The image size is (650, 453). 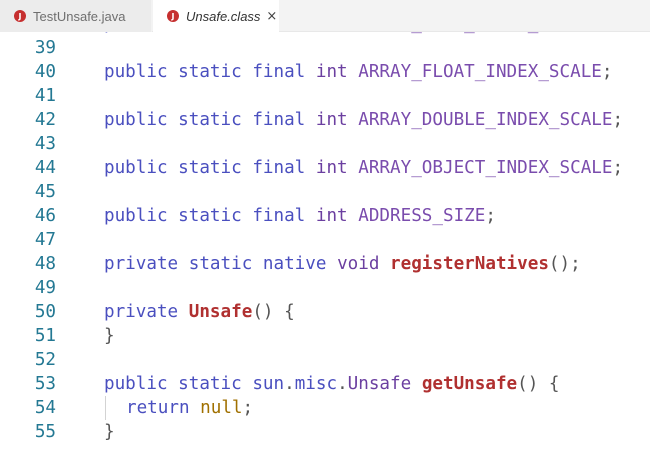 I want to click on line-number: 53, so click(x=45, y=384).